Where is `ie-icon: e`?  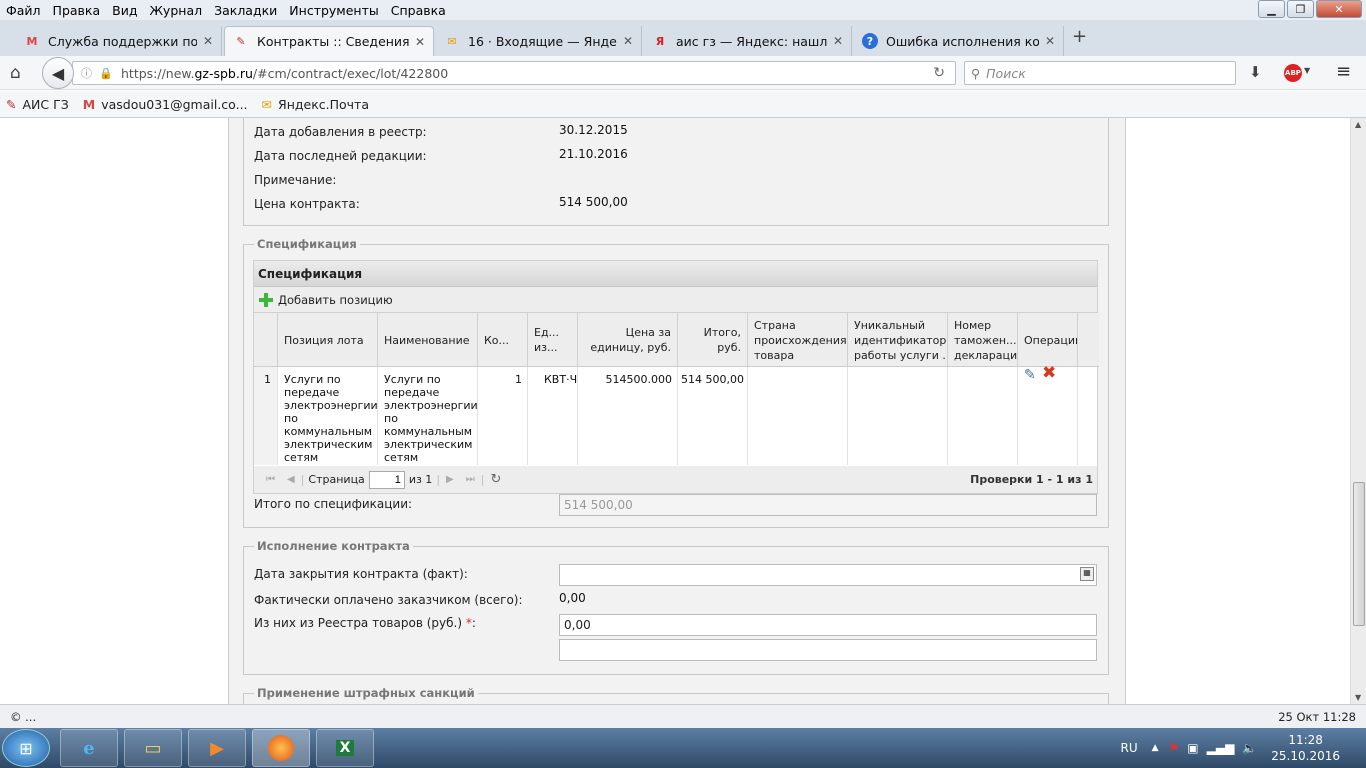 ie-icon: e is located at coordinates (89, 748).